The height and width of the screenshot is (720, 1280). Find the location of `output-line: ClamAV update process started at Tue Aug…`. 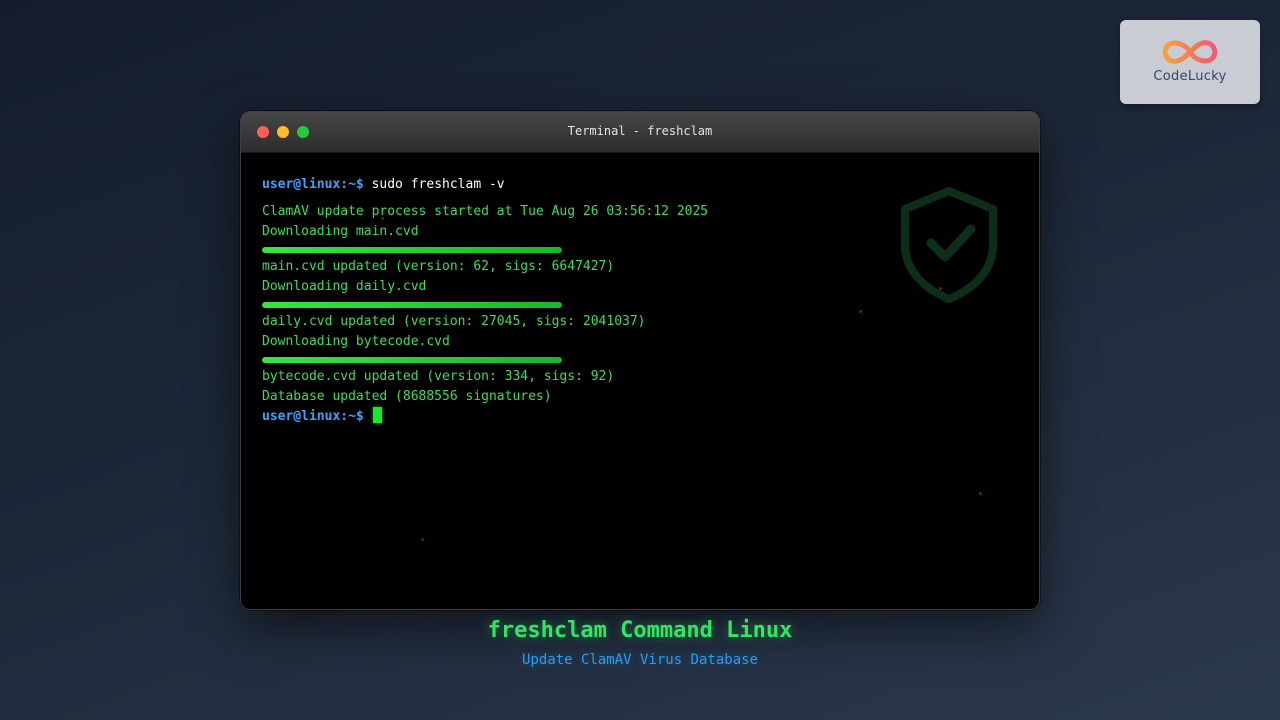

output-line: ClamAV update process started at Tue Aug… is located at coordinates (485, 211).